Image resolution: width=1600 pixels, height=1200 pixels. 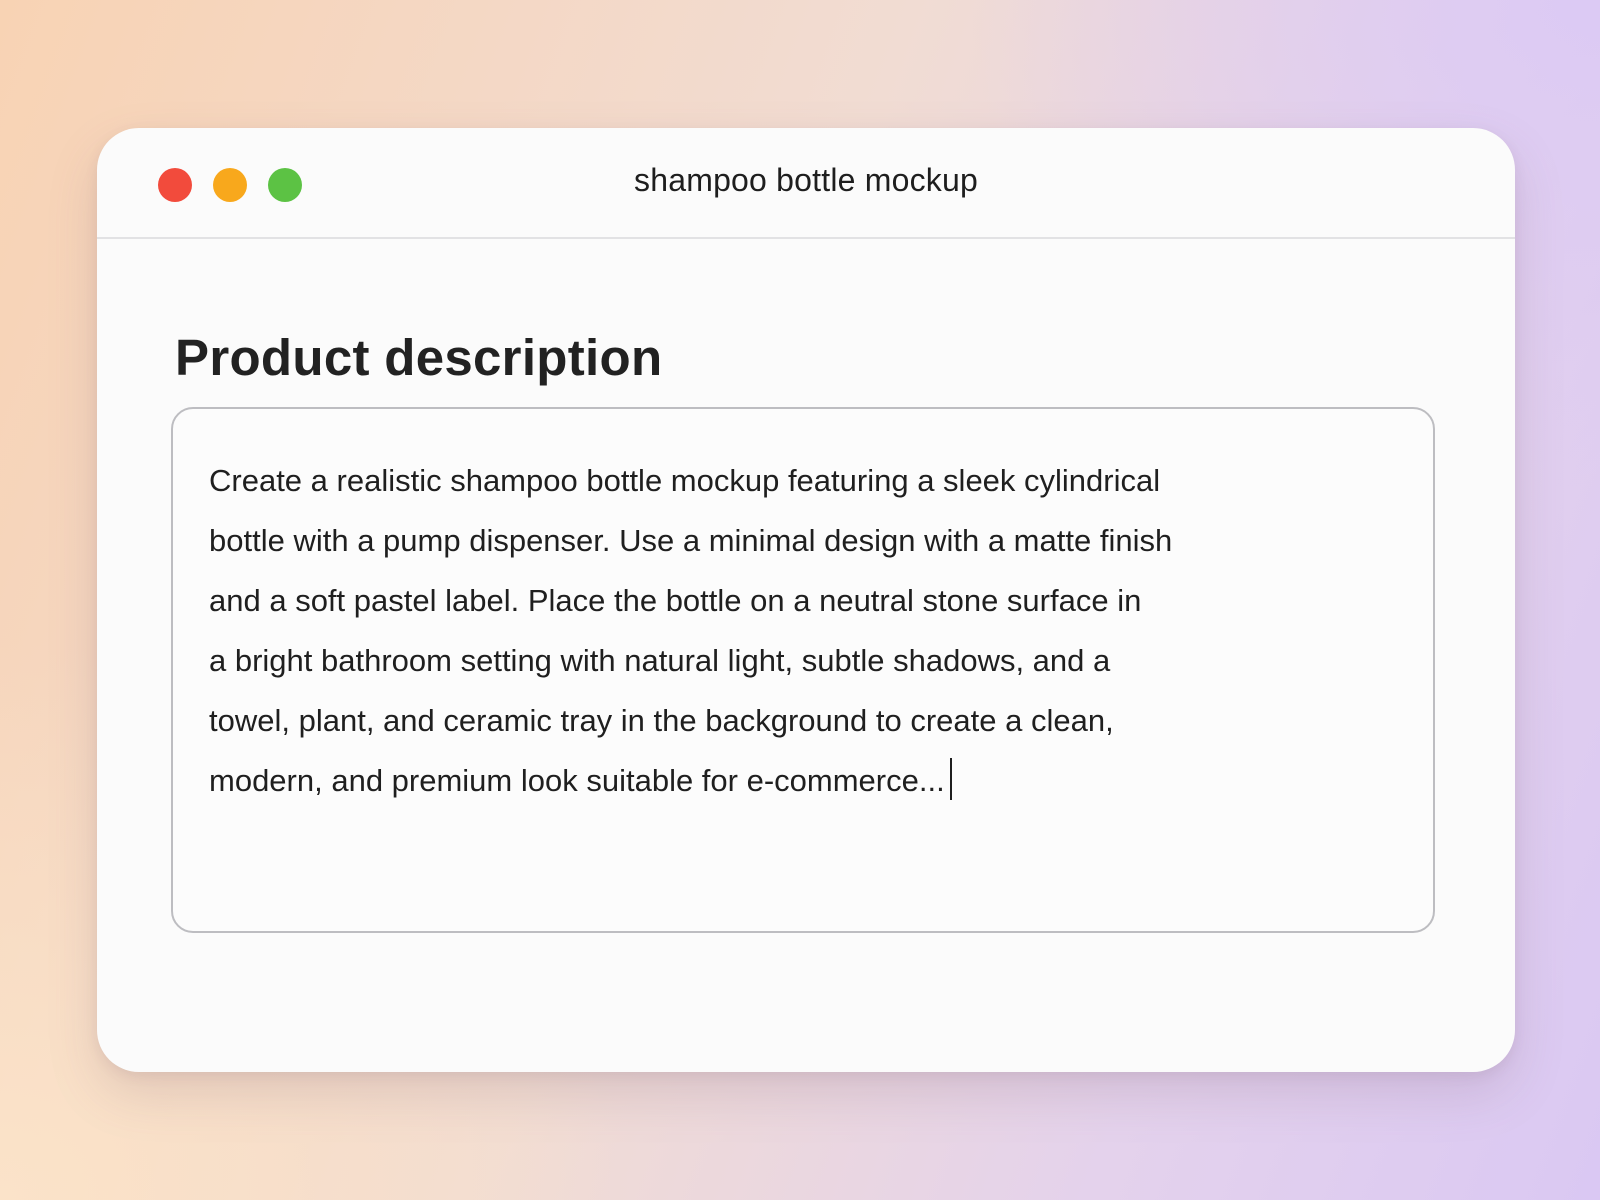 I want to click on section-heading: Product description, so click(x=419, y=357).